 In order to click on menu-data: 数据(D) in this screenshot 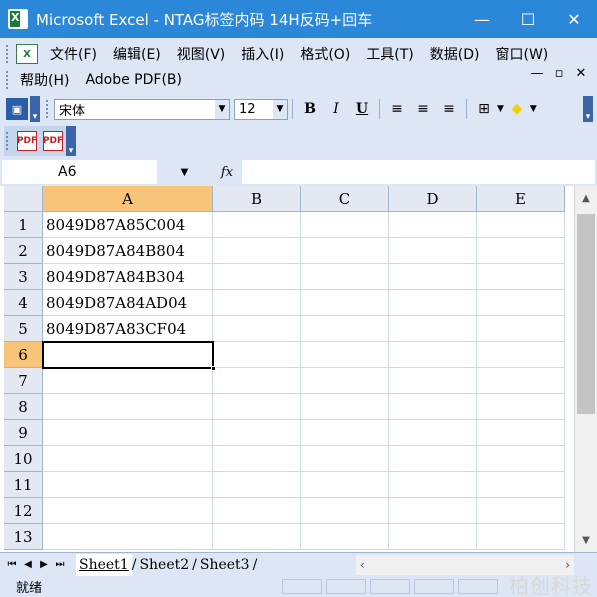, I will do `click(455, 54)`.